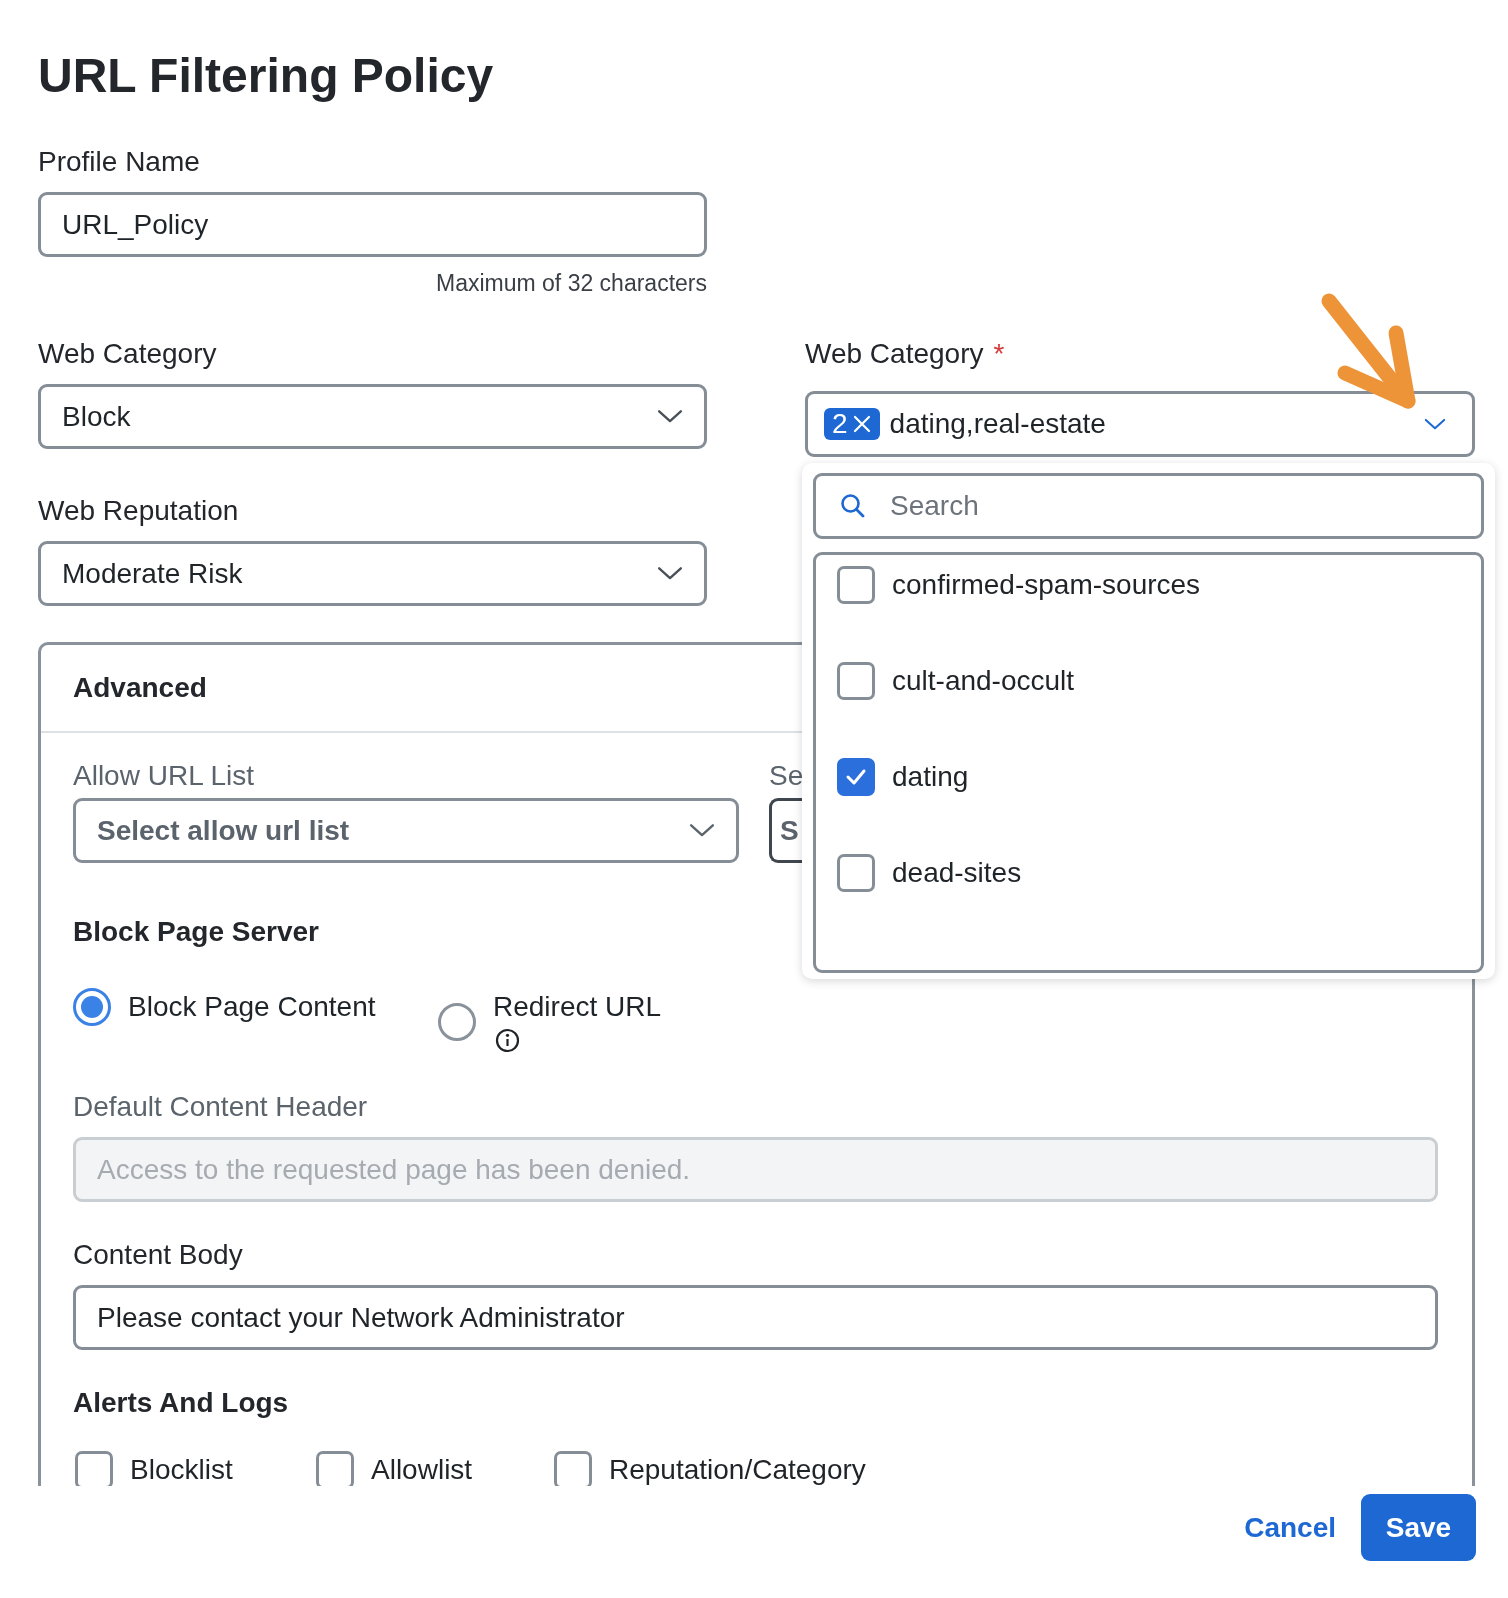  What do you see at coordinates (372, 416) in the screenshot?
I see `select-field: Block` at bounding box center [372, 416].